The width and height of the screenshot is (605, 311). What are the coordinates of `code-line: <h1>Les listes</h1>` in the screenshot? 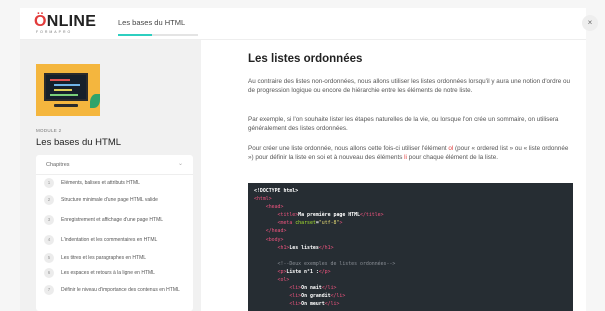 It's located at (410, 248).